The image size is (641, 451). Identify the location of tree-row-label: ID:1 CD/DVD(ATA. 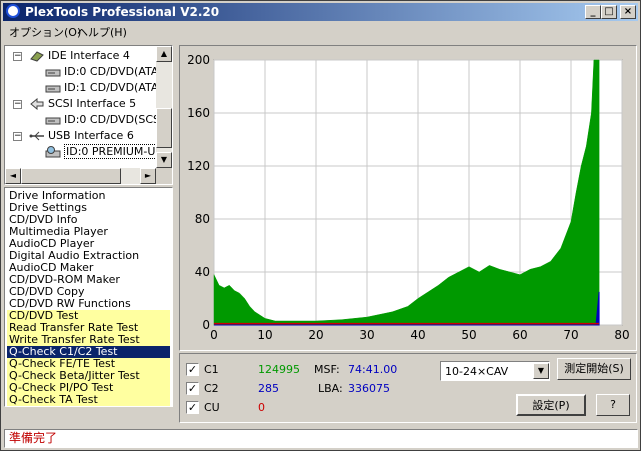
(111, 87).